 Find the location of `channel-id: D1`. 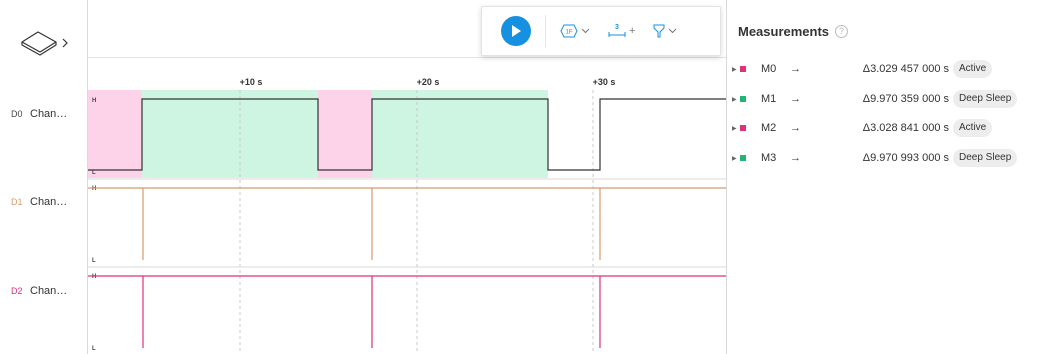

channel-id: D1 is located at coordinates (17, 202).